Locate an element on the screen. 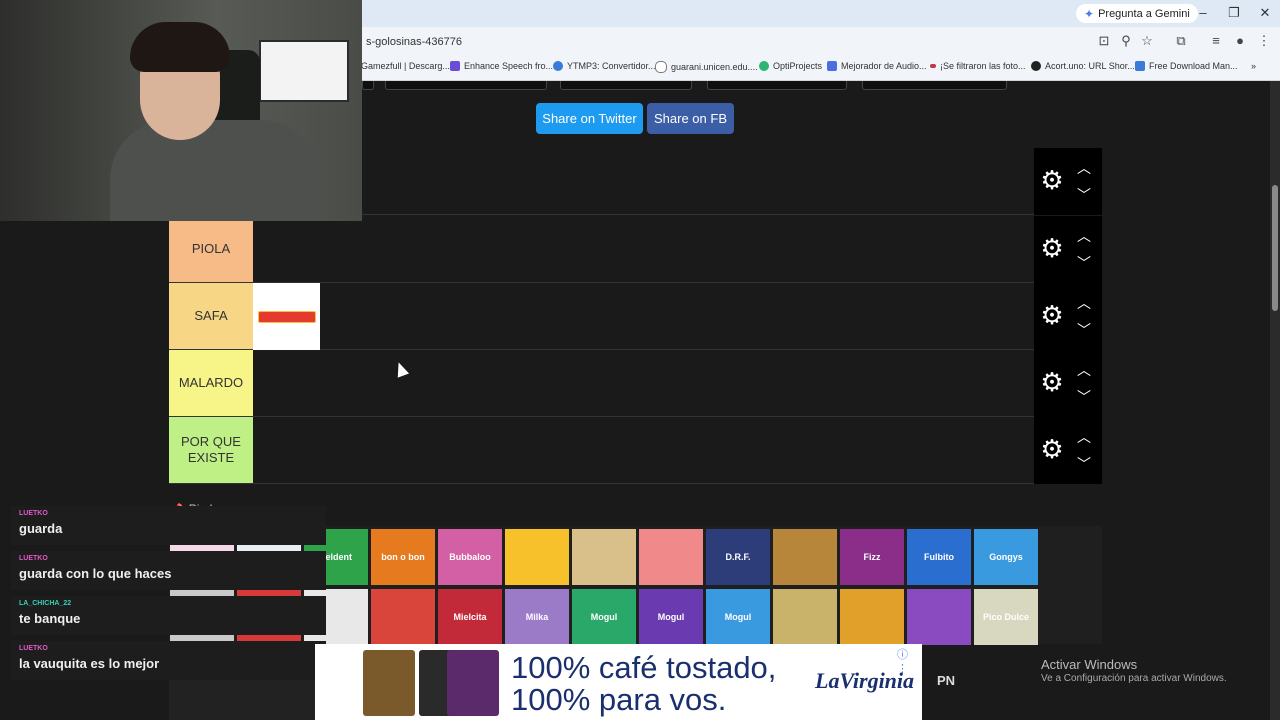 The width and height of the screenshot is (1280, 720). chat-text: guarda is located at coordinates (41, 528).